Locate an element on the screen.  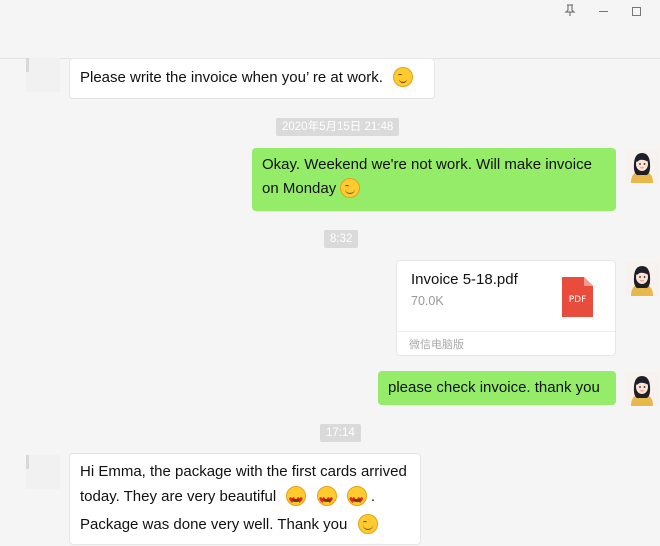
message-line: on Monday is located at coordinates (299, 188).